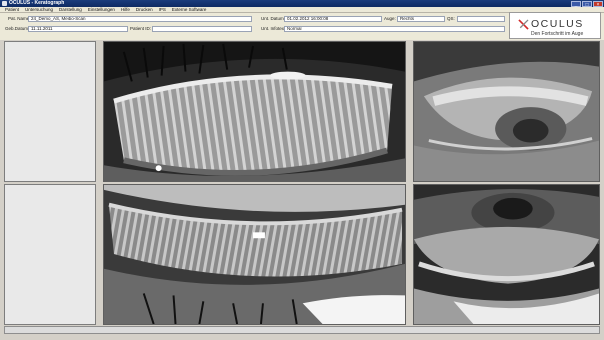 Image resolution: width=604 pixels, height=340 pixels. What do you see at coordinates (162, 9) in the screenshot?
I see `menu-ips: IPS` at bounding box center [162, 9].